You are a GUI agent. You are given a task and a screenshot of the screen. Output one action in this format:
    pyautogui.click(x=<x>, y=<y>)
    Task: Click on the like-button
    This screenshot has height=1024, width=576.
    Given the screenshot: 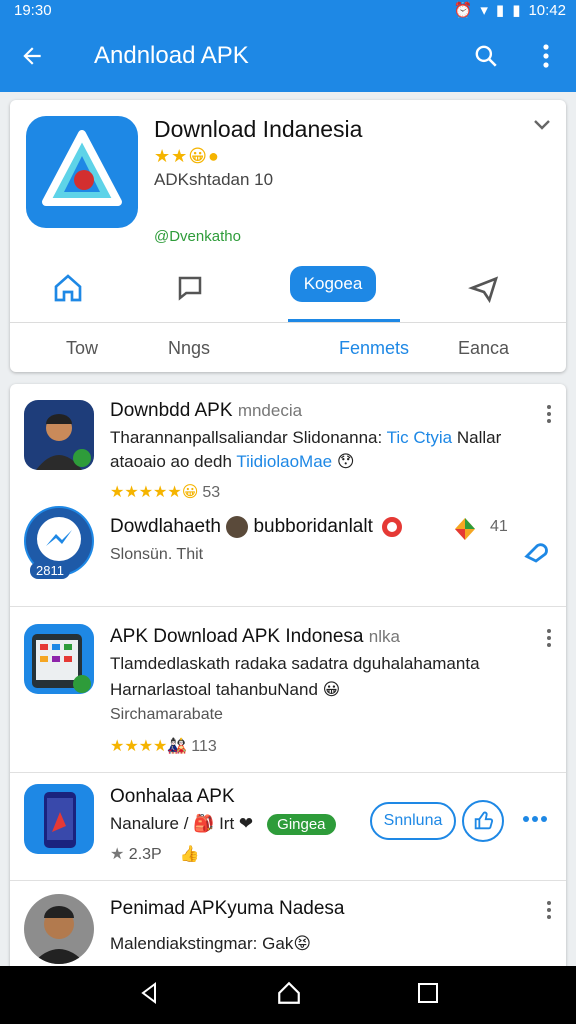 What is the action you would take?
    pyautogui.click(x=483, y=821)
    